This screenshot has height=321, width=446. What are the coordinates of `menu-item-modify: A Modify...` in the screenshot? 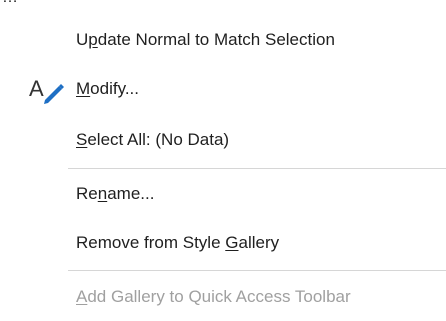 It's located at (223, 89).